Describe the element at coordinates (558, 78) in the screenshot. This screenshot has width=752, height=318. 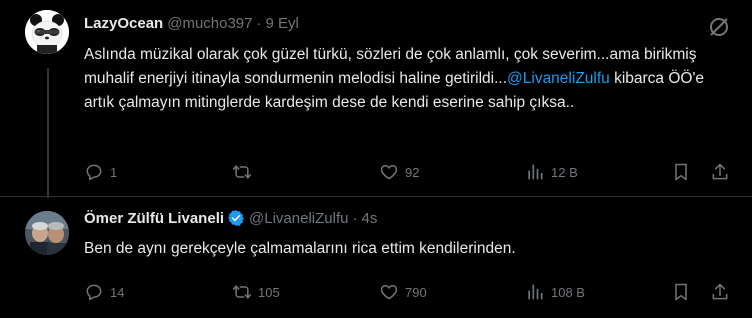
I see `mention-link: @LivaneliZulfu` at that location.